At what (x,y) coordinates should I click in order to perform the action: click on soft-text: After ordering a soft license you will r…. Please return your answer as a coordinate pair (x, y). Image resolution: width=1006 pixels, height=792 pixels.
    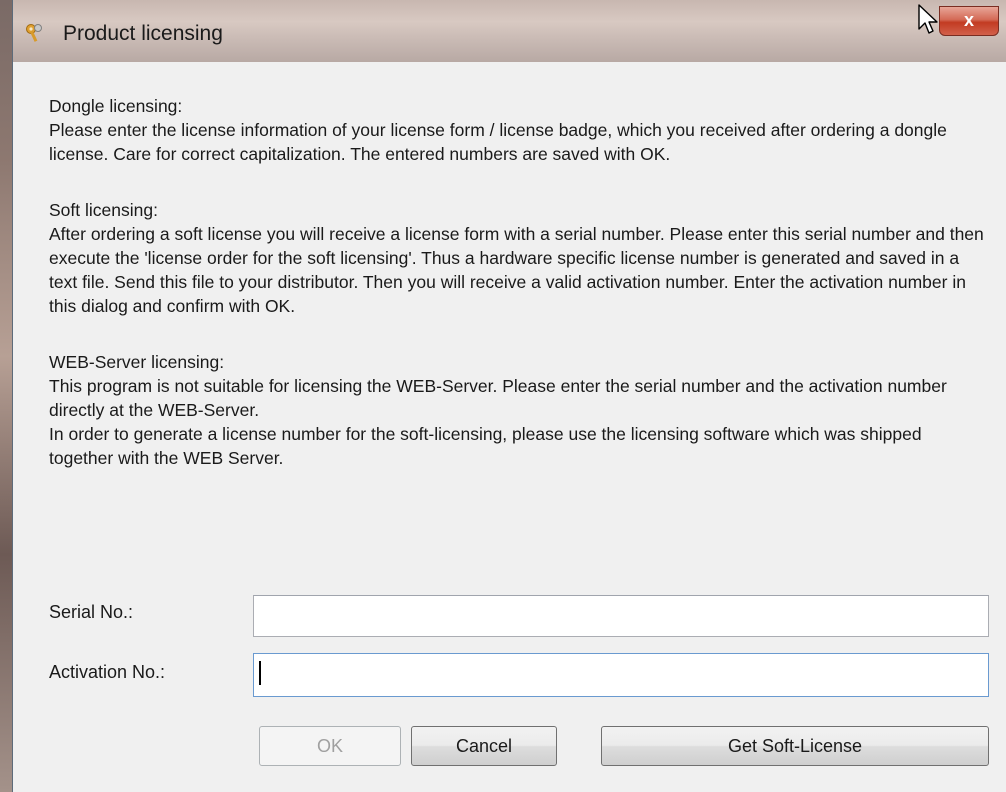
    Looking at the image, I should click on (516, 270).